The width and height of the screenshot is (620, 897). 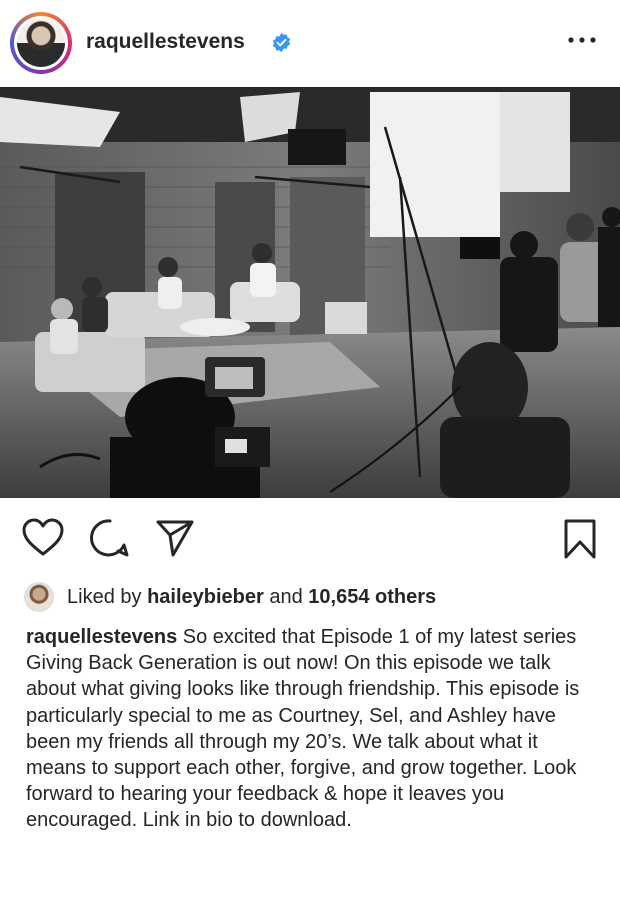 What do you see at coordinates (39, 597) in the screenshot?
I see `liker-avatar` at bounding box center [39, 597].